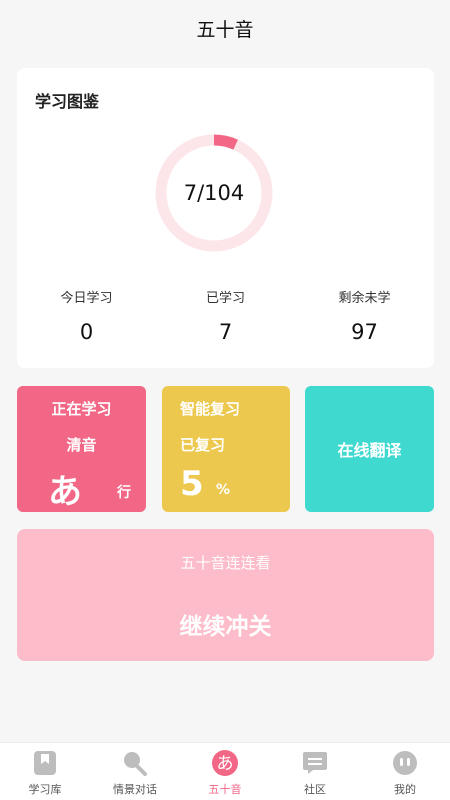 The width and height of the screenshot is (450, 800). I want to click on review-percent: 5, so click(192, 484).